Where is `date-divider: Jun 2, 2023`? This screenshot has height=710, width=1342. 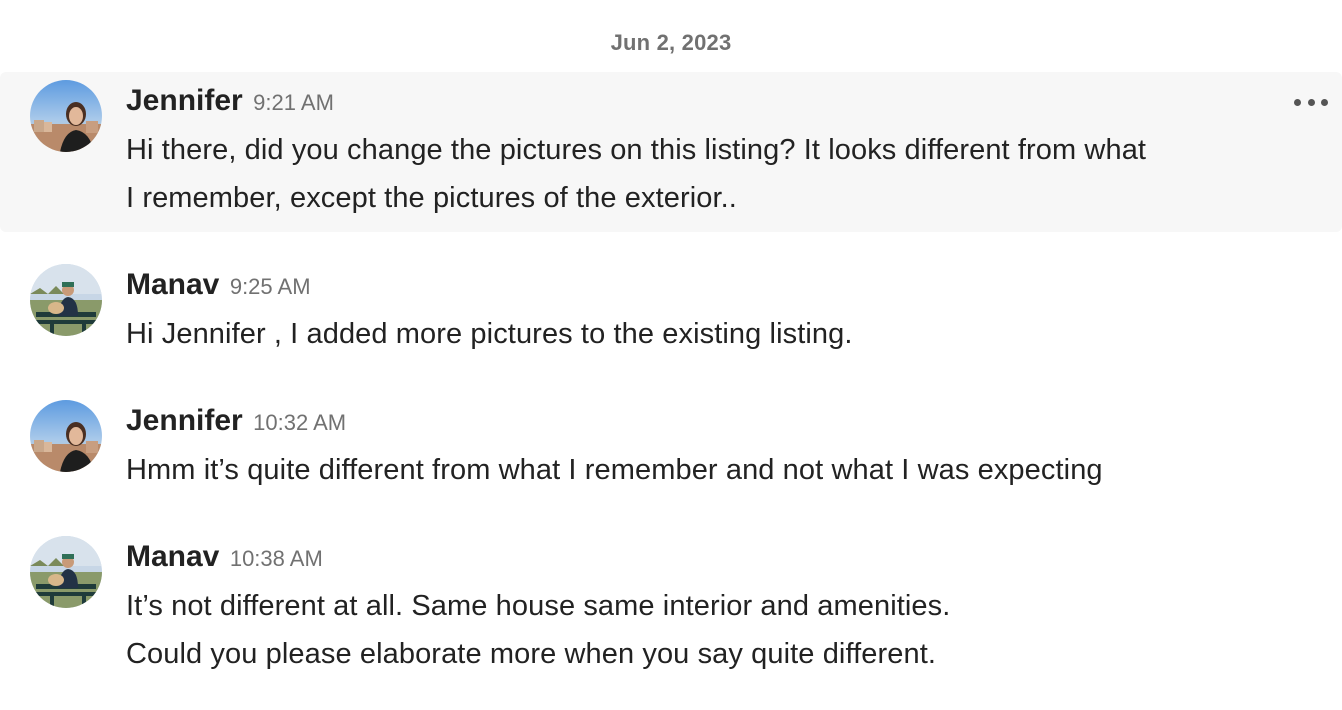
date-divider: Jun 2, 2023 is located at coordinates (671, 42).